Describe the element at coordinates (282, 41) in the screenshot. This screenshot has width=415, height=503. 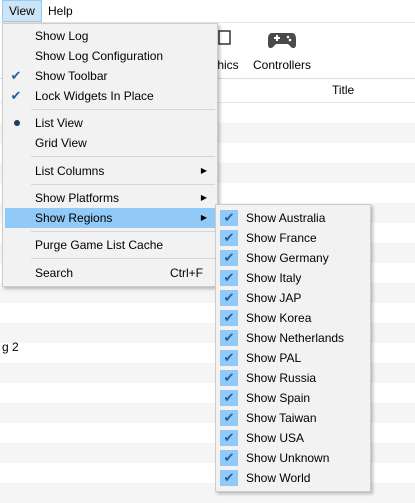
I see `gamepad-icon` at that location.